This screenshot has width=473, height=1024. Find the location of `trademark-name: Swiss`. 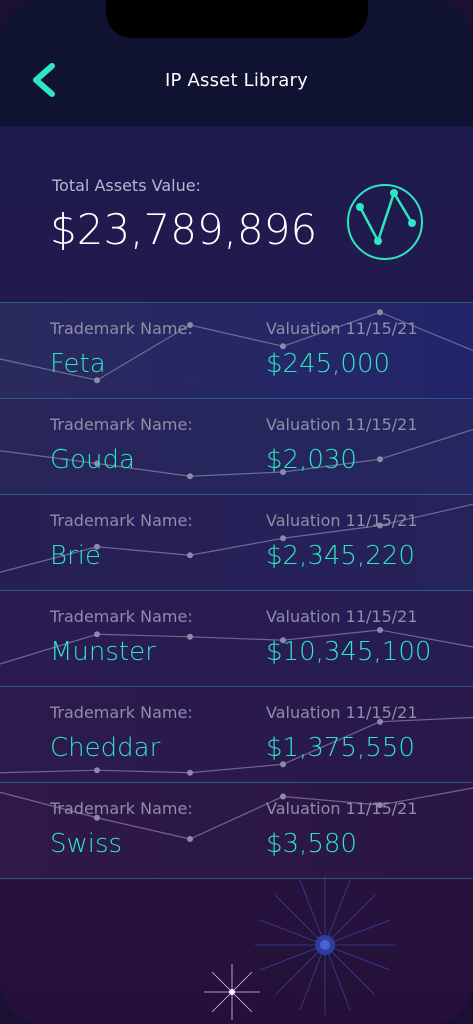

trademark-name: Swiss is located at coordinates (86, 844).